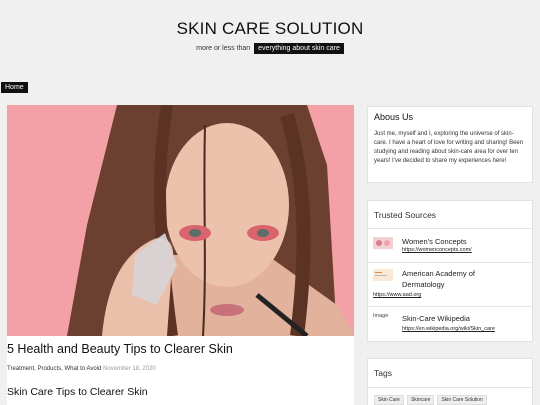  What do you see at coordinates (452, 279) in the screenshot?
I see `source-name: American Academy of Dermatology` at bounding box center [452, 279].